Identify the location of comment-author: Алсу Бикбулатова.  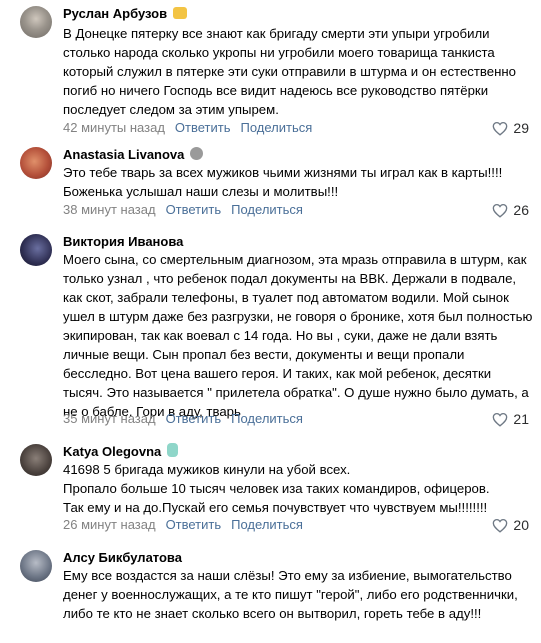
(122, 558).